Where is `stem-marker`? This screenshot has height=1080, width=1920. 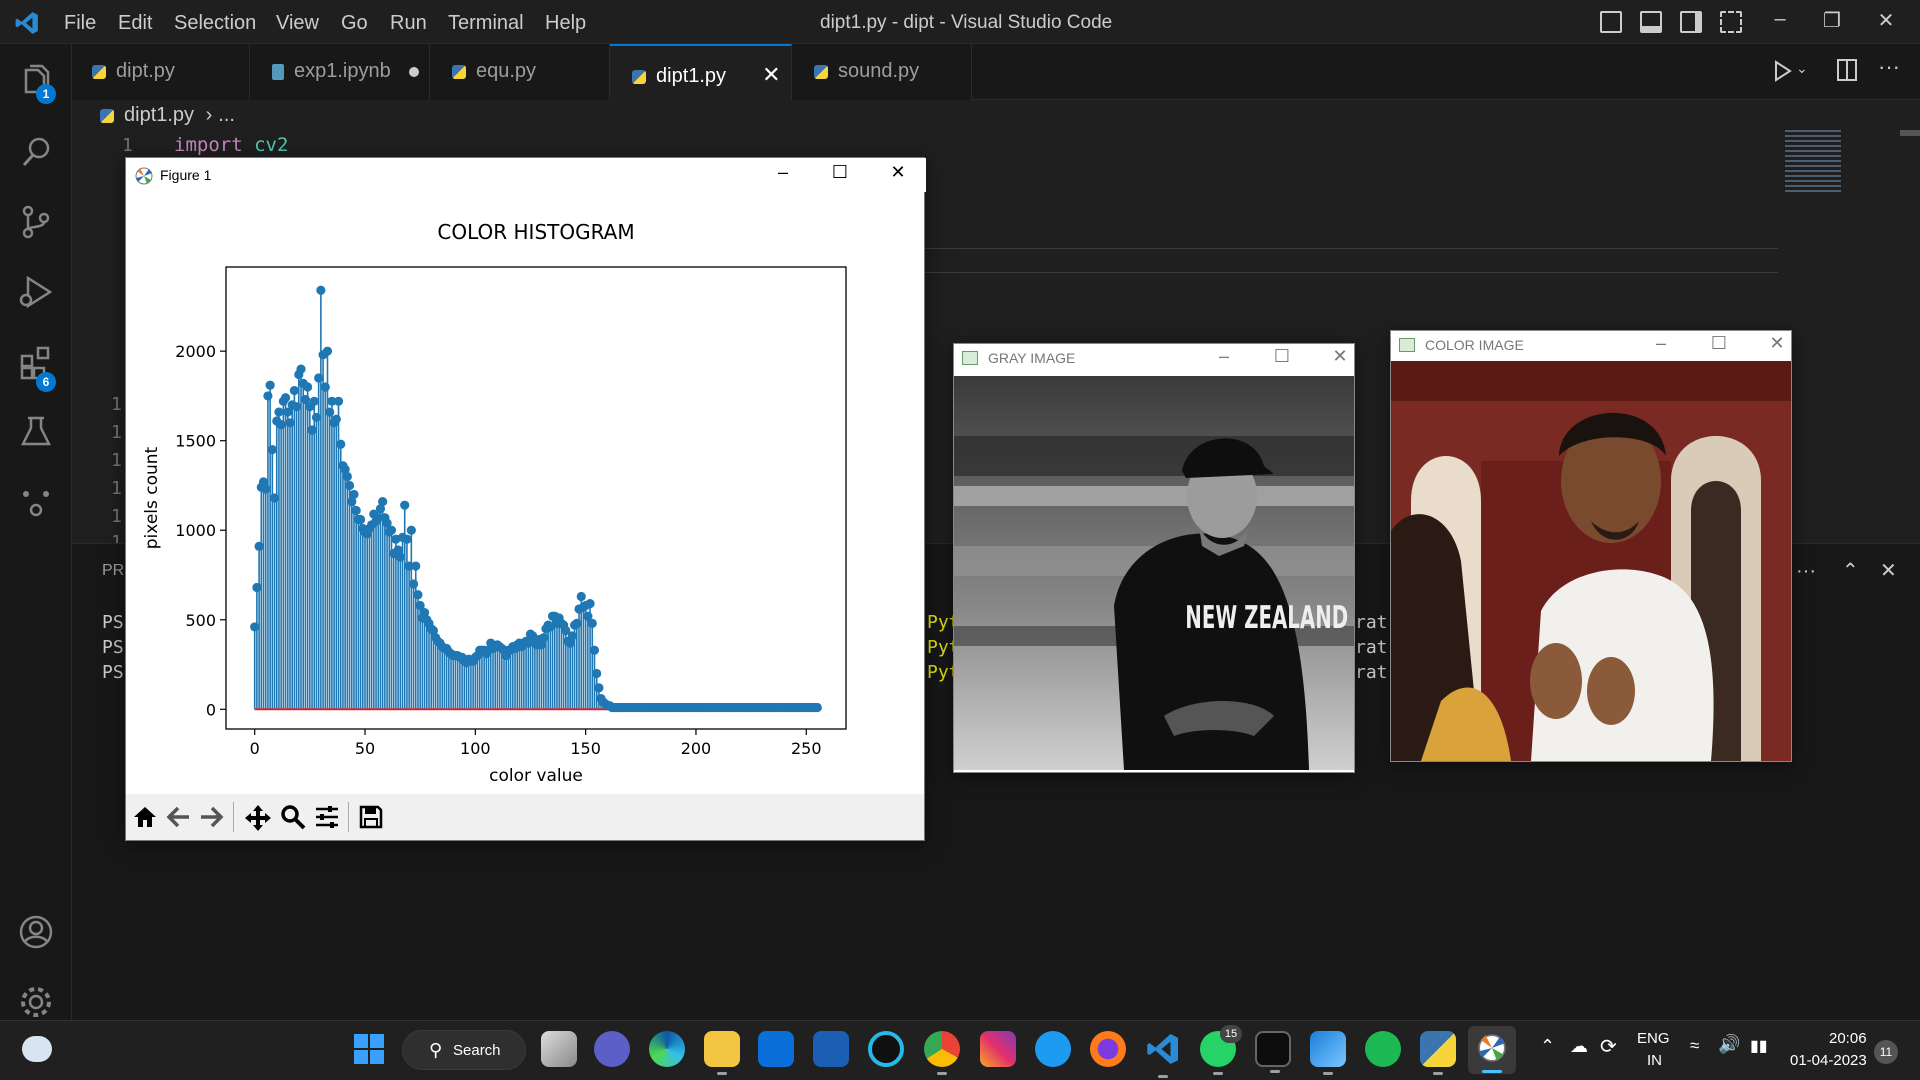 stem-marker is located at coordinates (581, 596).